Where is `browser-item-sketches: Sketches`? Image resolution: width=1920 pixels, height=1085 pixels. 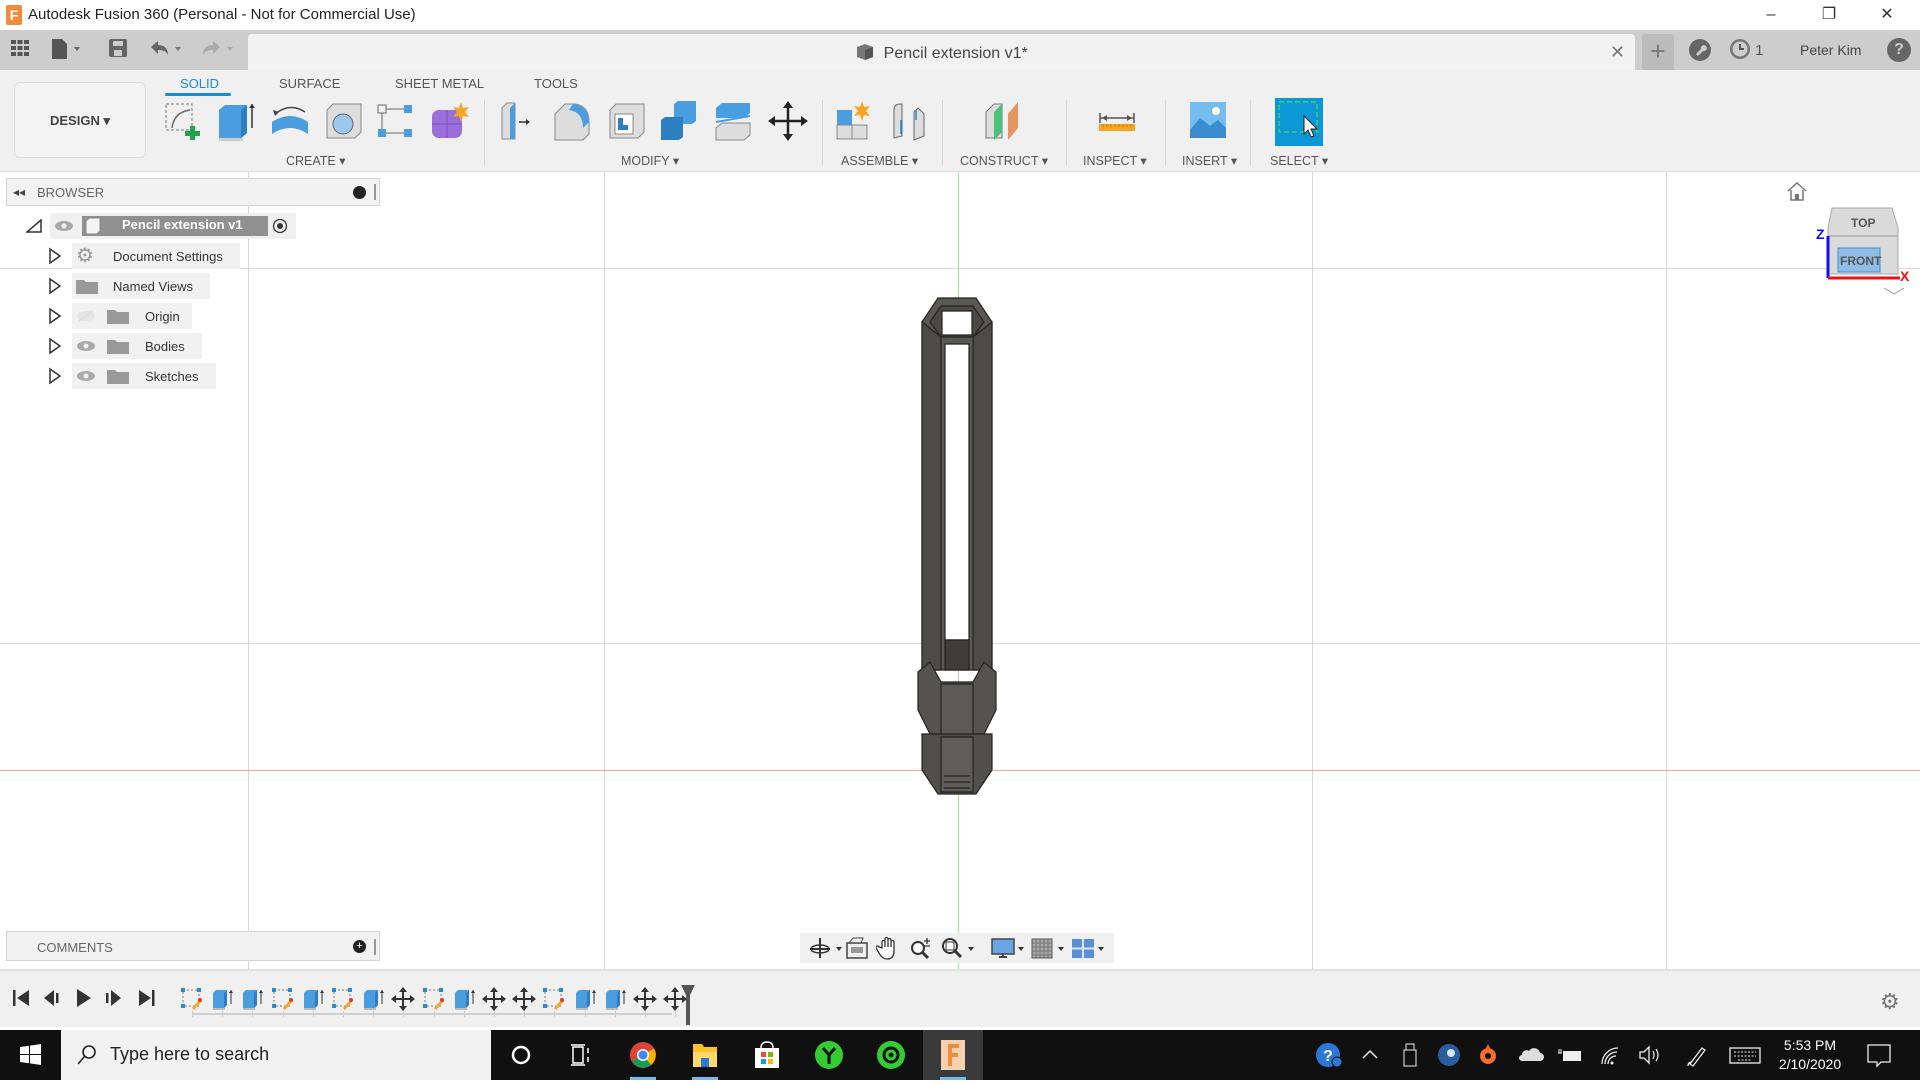
browser-item-sketches: Sketches is located at coordinates (132, 376).